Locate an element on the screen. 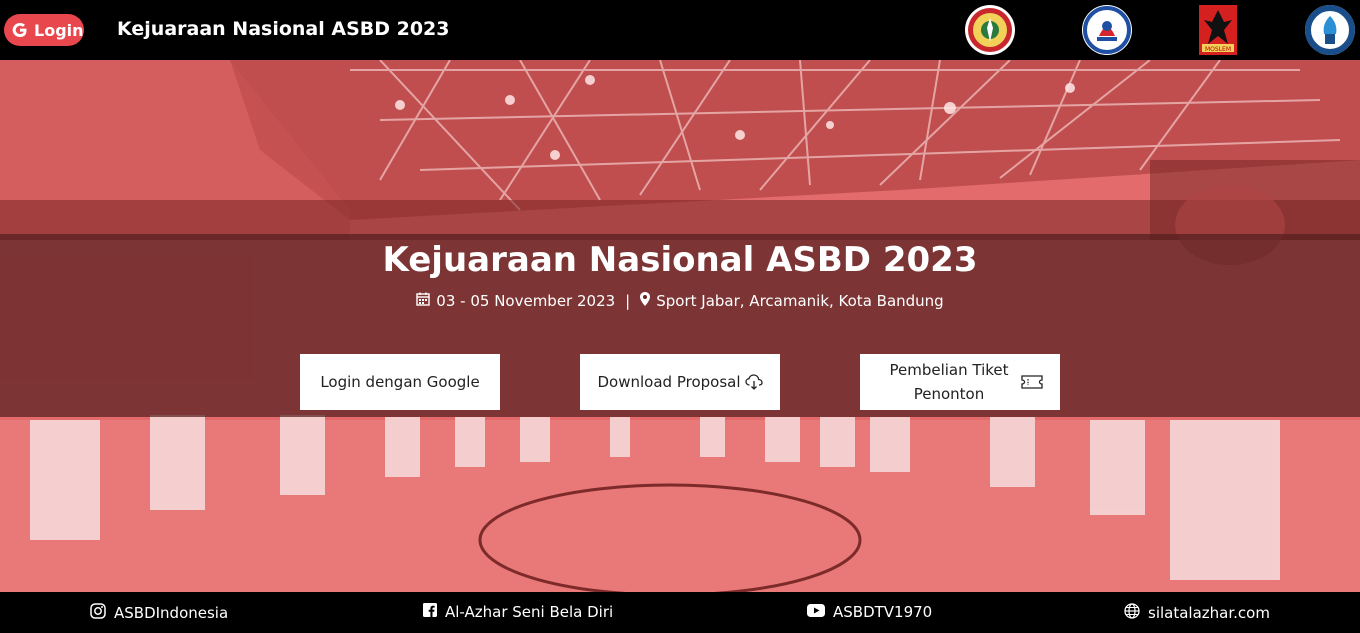 The width and height of the screenshot is (1360, 633). google-login-label: Login dengan Google is located at coordinates (400, 382).